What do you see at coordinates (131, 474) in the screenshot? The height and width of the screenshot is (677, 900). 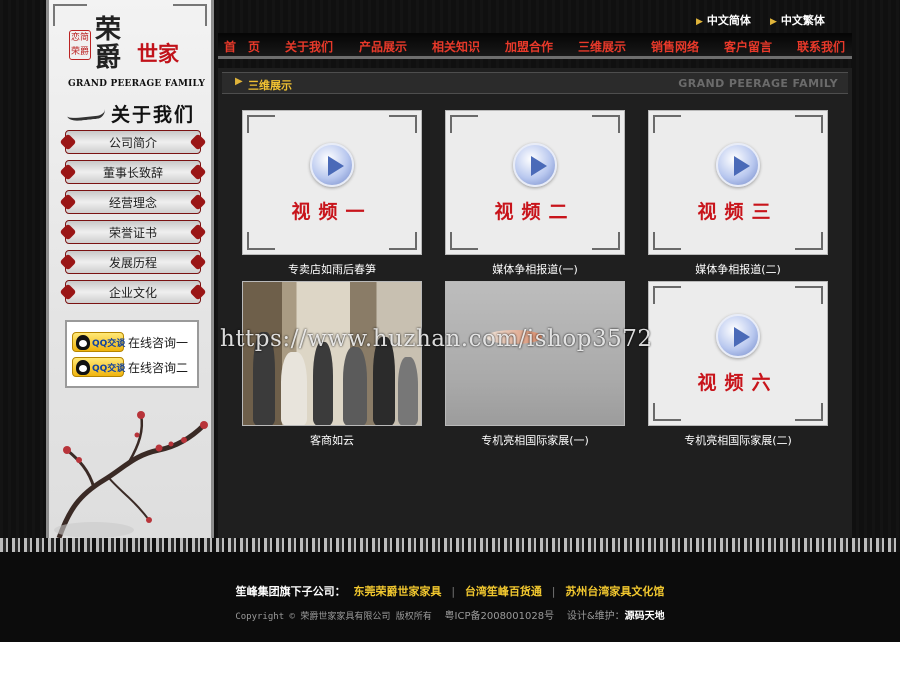 I see `plum-blossom-painting` at bounding box center [131, 474].